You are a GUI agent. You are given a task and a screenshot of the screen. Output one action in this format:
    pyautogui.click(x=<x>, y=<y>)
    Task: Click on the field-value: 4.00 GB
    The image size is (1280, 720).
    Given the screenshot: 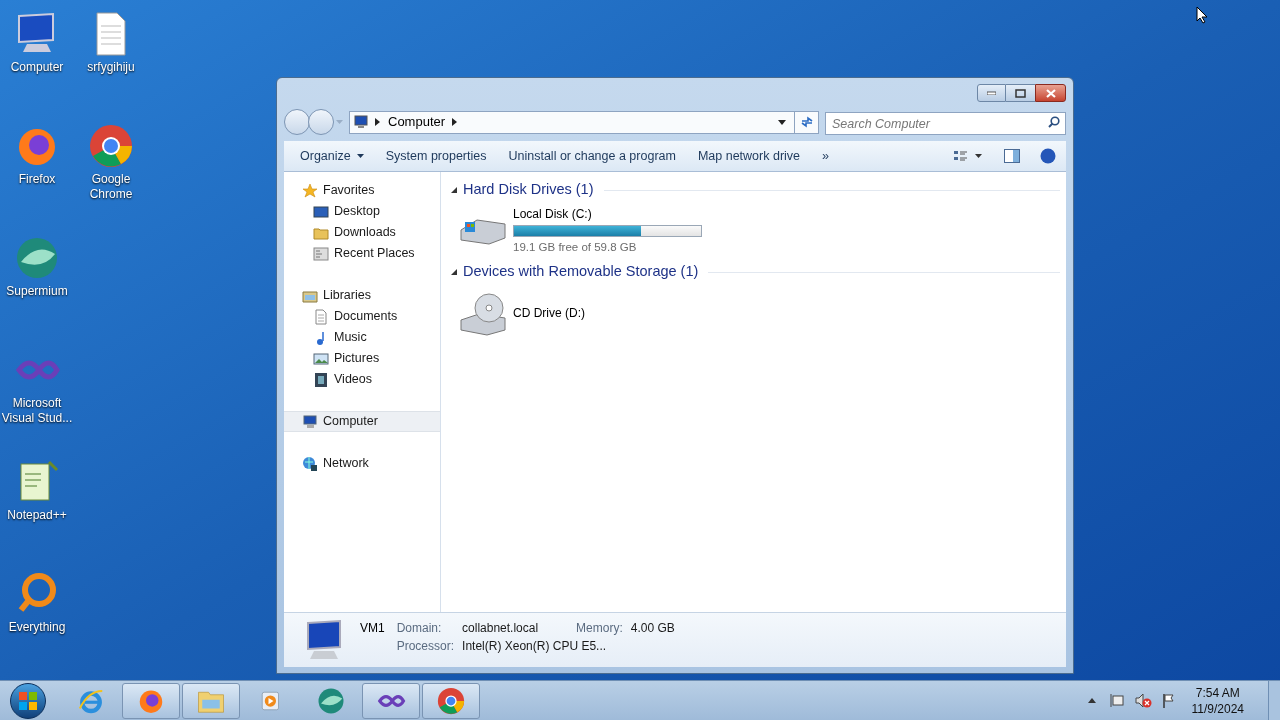 What is the action you would take?
    pyautogui.click(x=652, y=628)
    